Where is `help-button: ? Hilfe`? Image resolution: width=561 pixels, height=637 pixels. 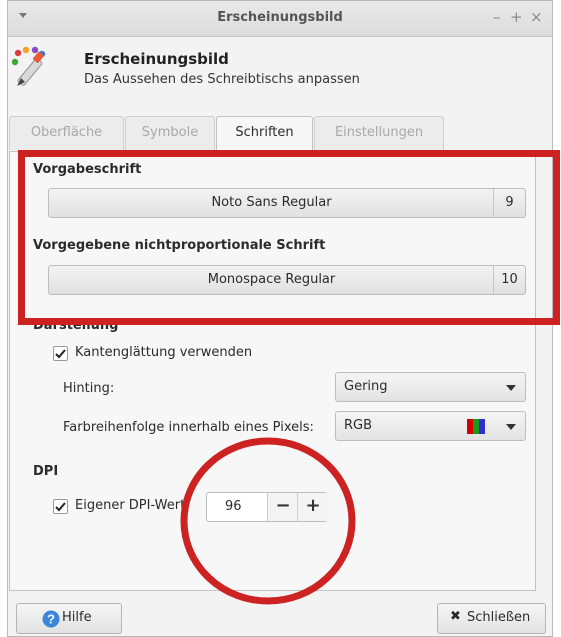
help-button: ? Hilfe is located at coordinates (69, 618).